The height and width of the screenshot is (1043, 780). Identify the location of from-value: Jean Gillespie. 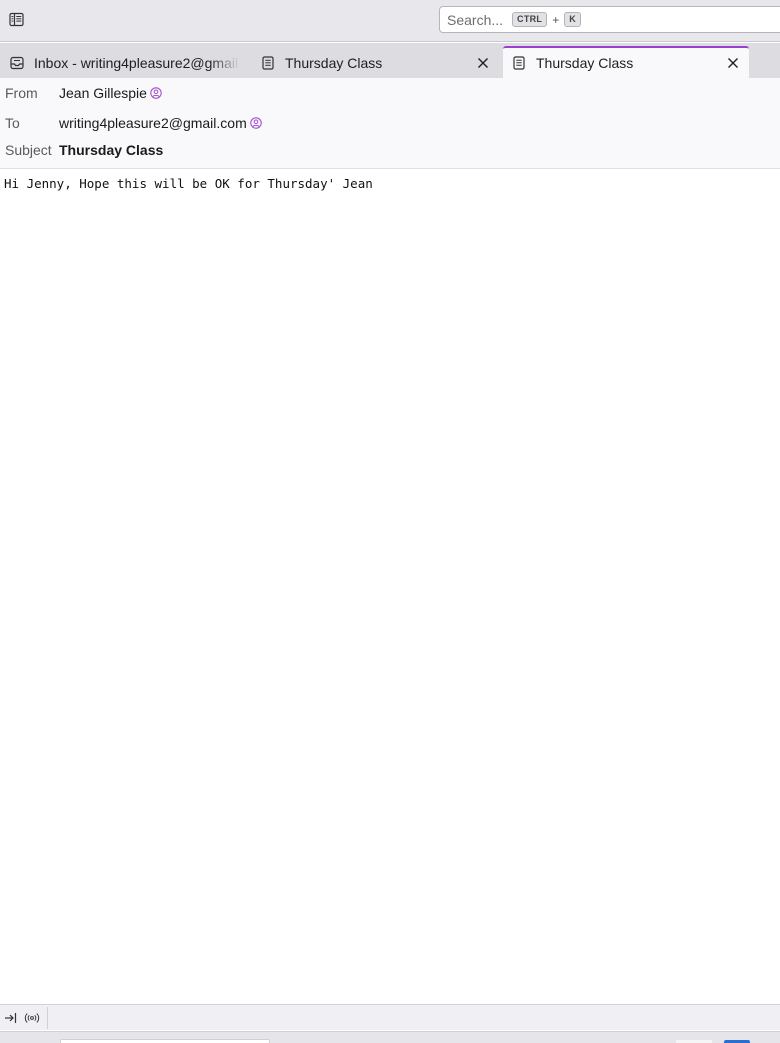
(111, 93).